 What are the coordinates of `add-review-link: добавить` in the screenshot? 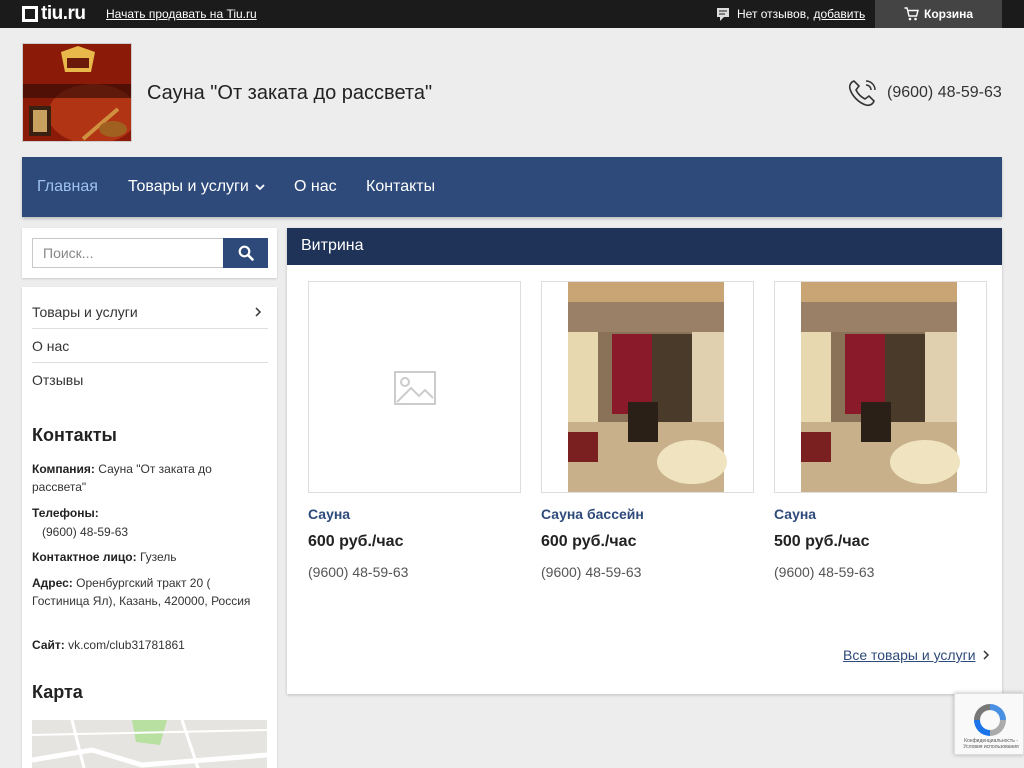 It's located at (839, 14).